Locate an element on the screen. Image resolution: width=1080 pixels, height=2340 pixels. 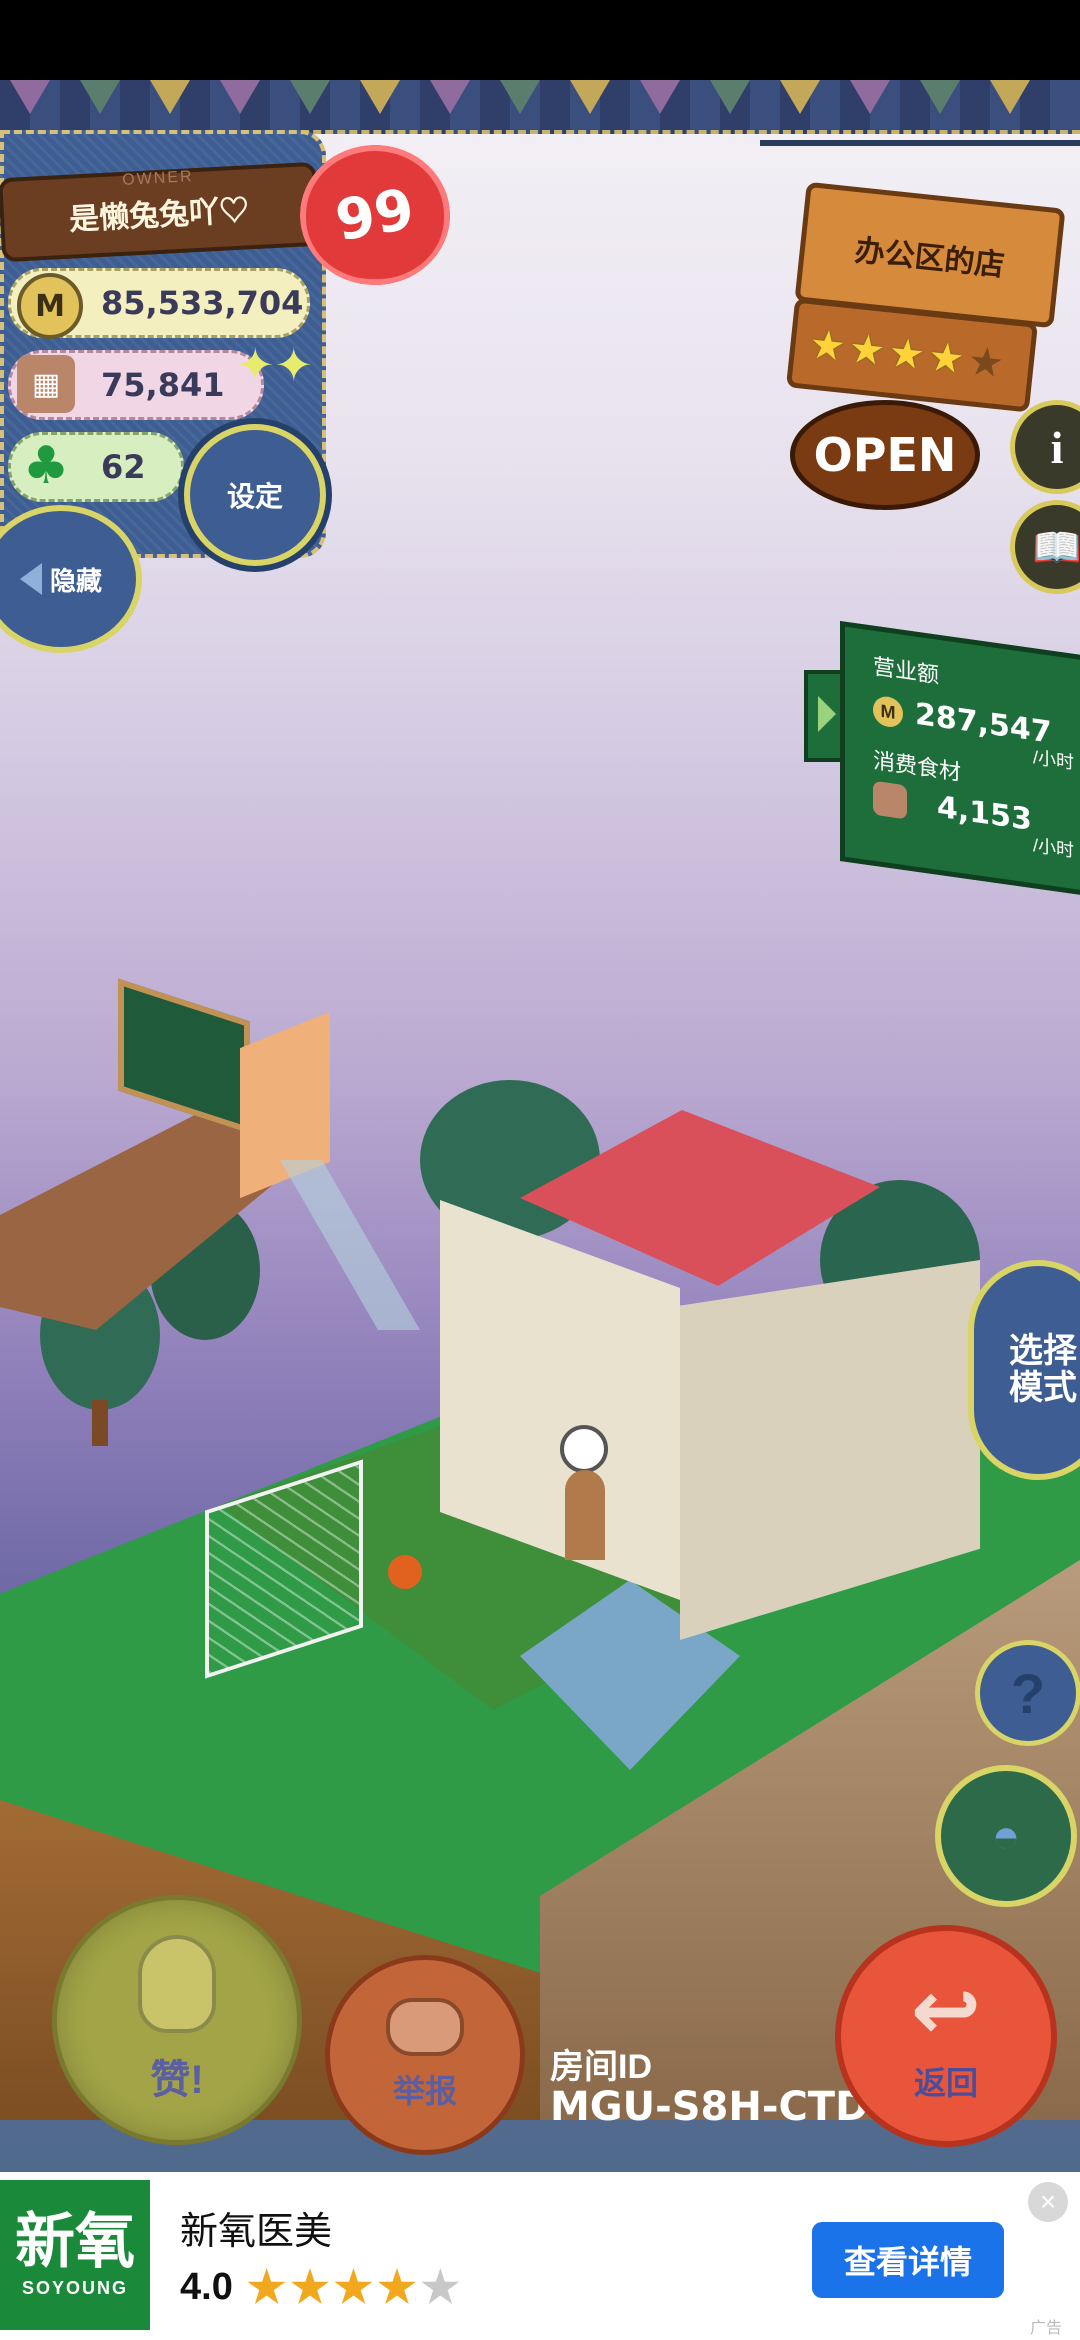
owner-name: 是懒兔兔吖♡ is located at coordinates (159, 215).